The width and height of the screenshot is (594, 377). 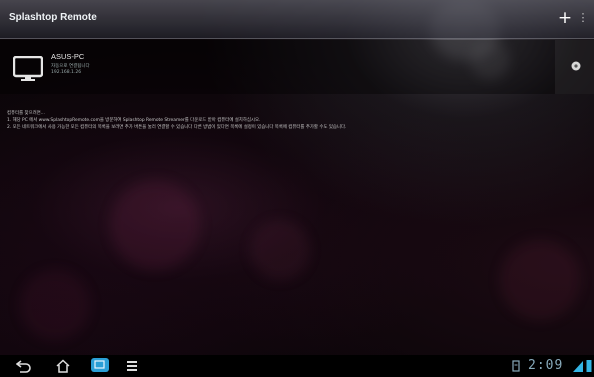 What do you see at coordinates (589, 366) in the screenshot?
I see `battery-icon` at bounding box center [589, 366].